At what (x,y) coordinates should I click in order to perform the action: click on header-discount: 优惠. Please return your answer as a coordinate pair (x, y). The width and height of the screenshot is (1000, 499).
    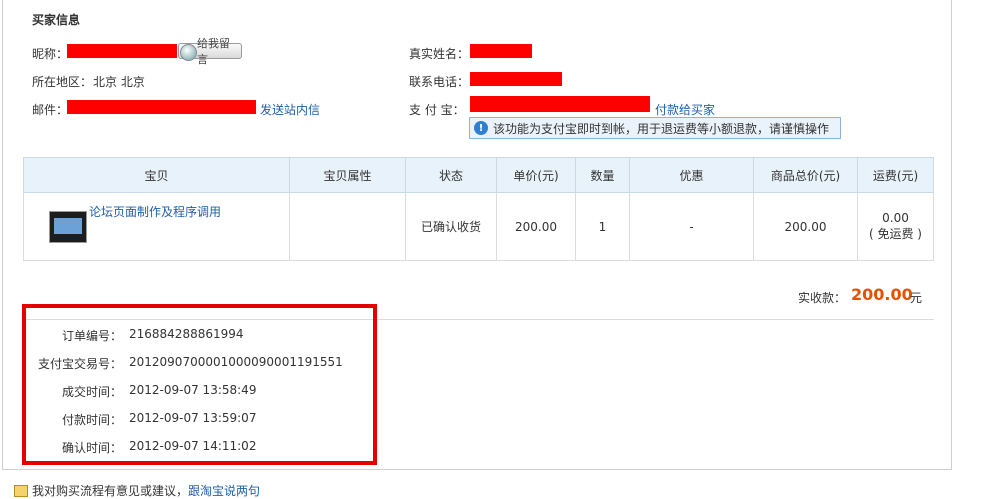
    Looking at the image, I should click on (691, 175).